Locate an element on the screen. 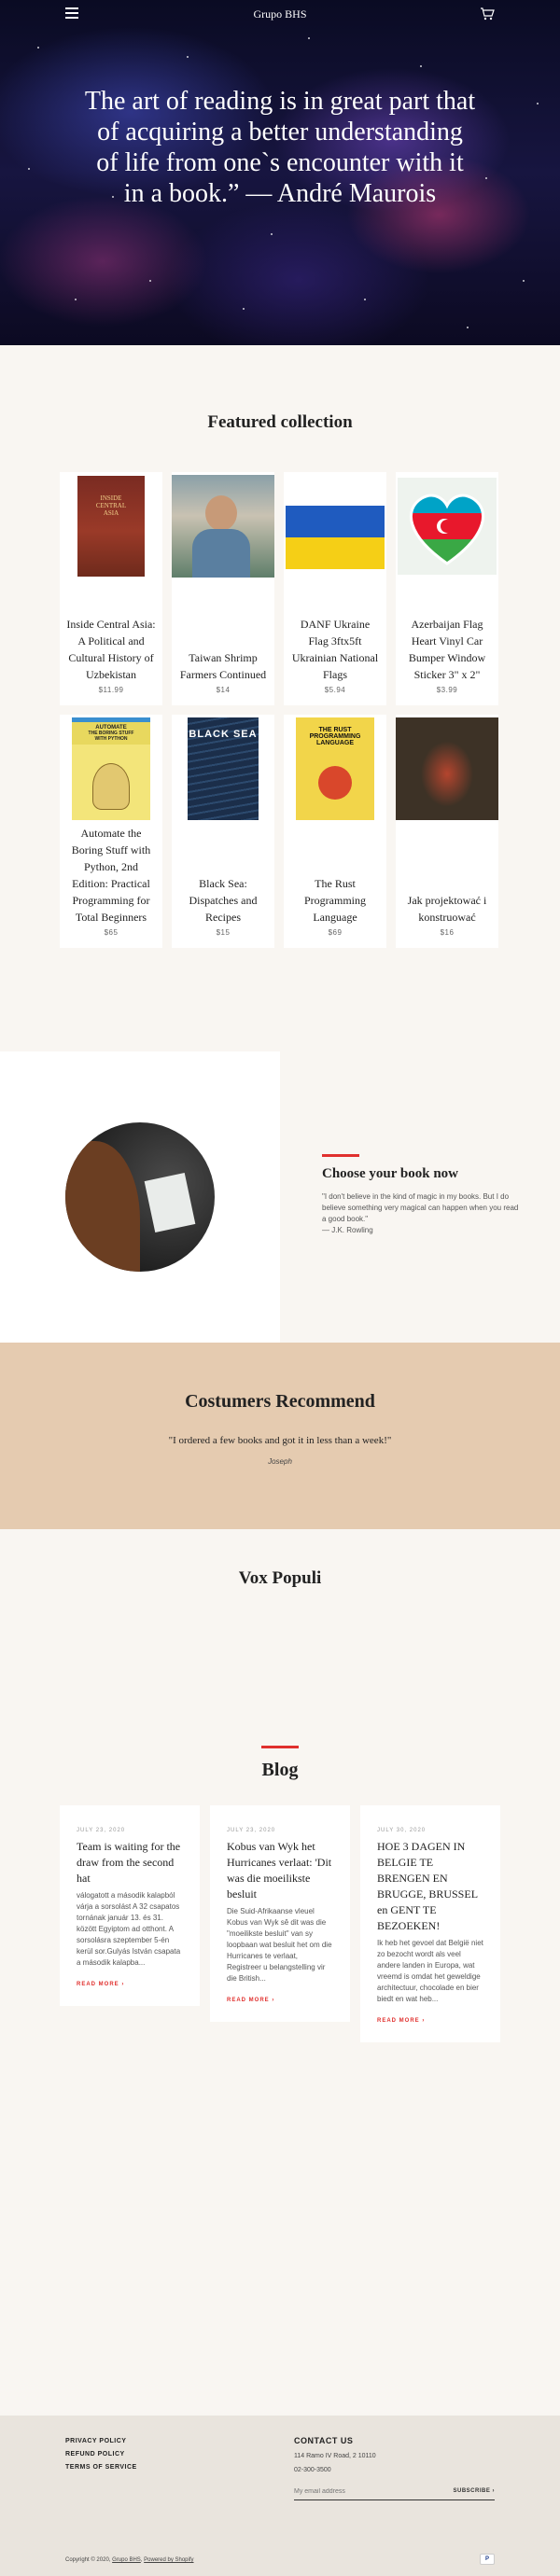 This screenshot has height=2576, width=560. contact-address: 114 Ramo IV Road, 2 10110 is located at coordinates (335, 2456).